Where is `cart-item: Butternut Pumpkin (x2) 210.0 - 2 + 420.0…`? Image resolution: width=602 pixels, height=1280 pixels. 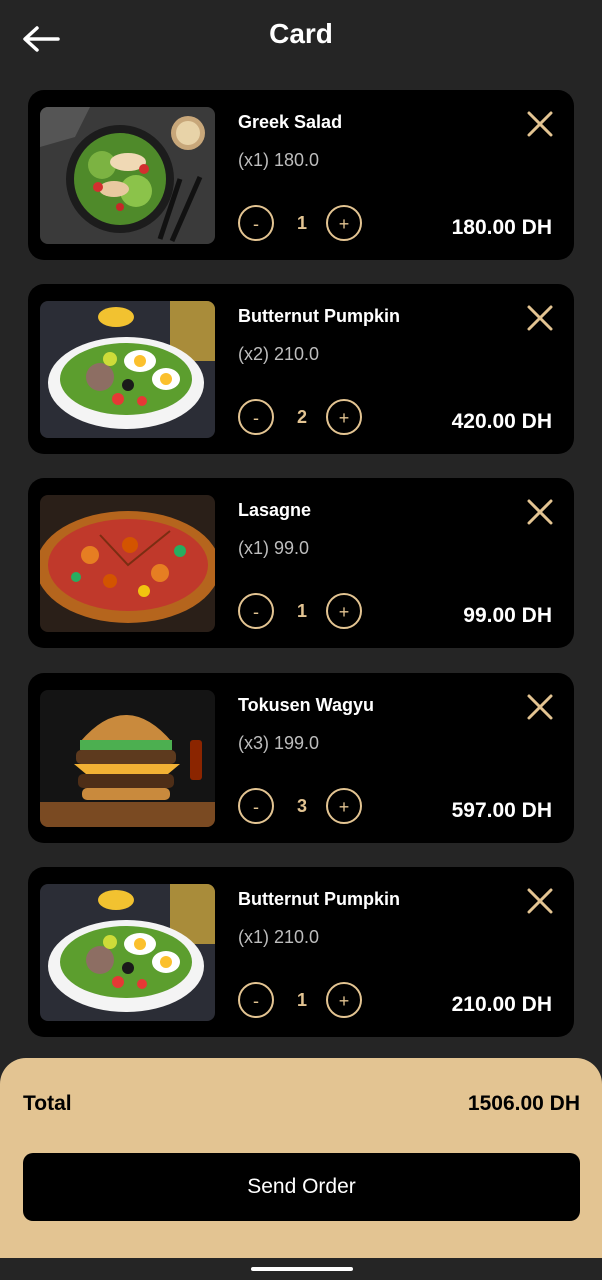
cart-item: Butternut Pumpkin (x2) 210.0 - 2 + 420.0… is located at coordinates (301, 369).